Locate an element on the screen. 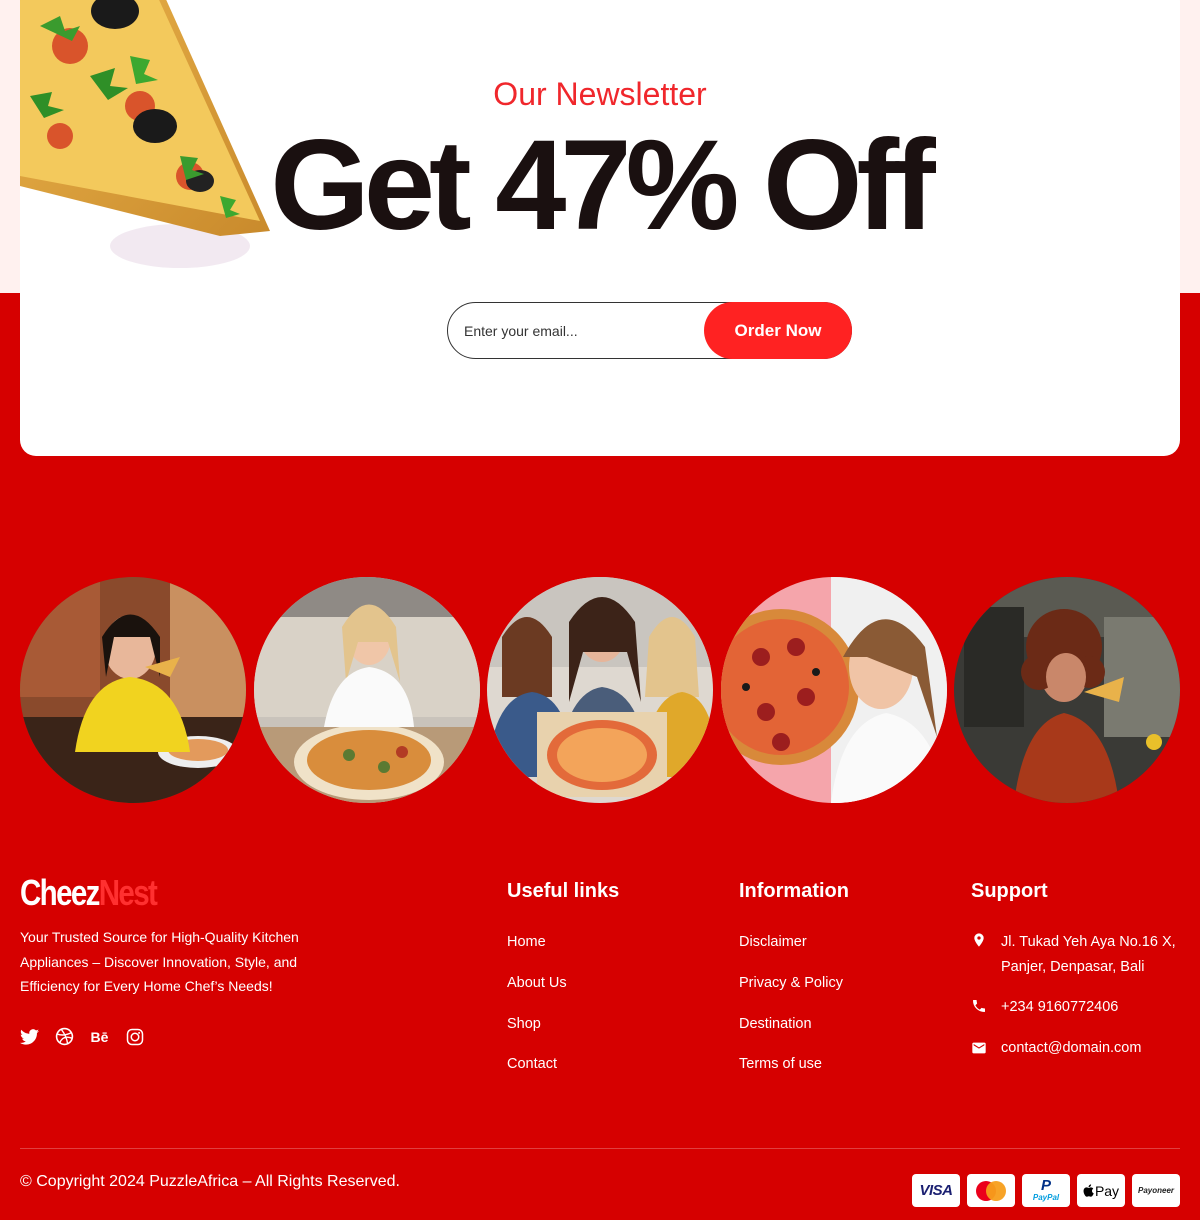  footer-link-home: Home is located at coordinates (526, 942).